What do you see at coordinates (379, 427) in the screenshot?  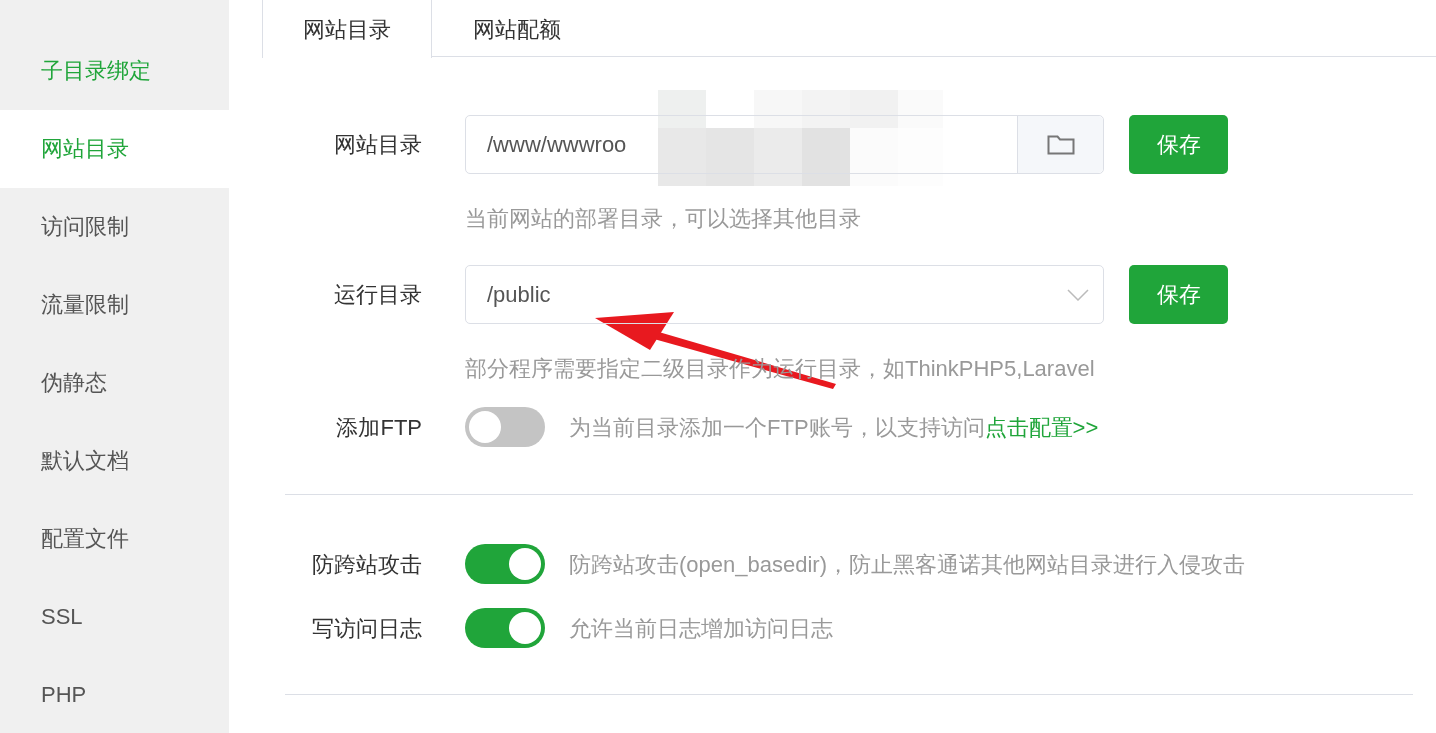 I see `field-label: 添加FTP` at bounding box center [379, 427].